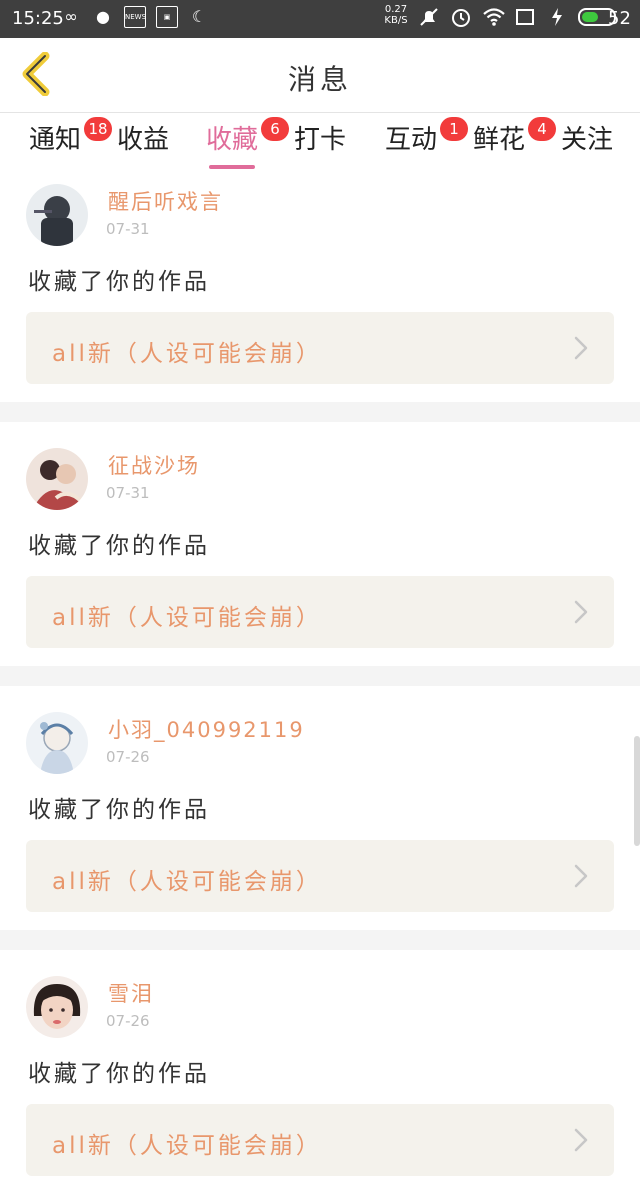  I want to click on status-right-icons, so click(517, 17).